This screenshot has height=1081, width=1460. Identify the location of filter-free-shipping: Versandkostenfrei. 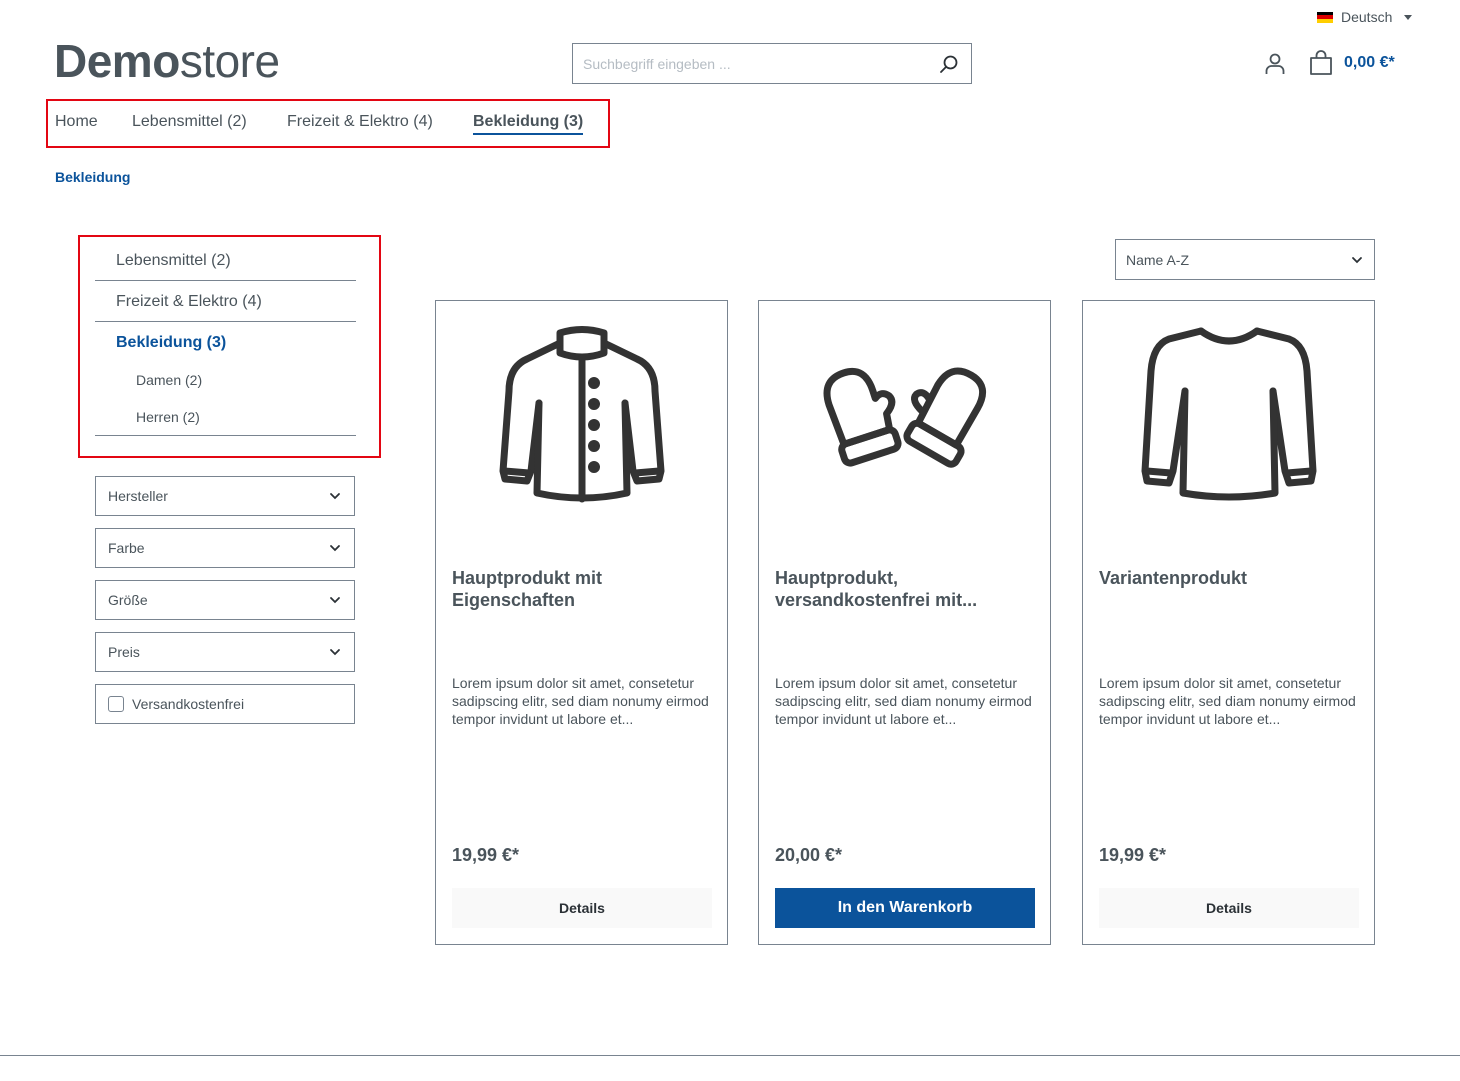
(225, 704).